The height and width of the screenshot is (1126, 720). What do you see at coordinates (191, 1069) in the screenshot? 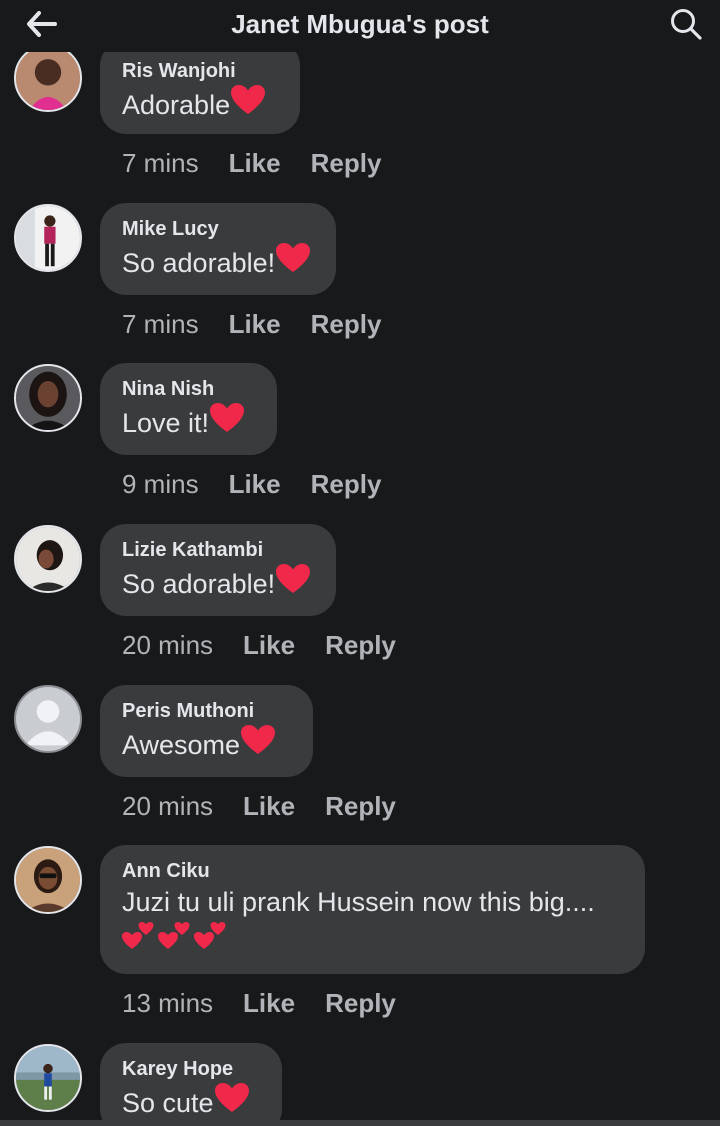
I see `comment-author: Karey Hope` at bounding box center [191, 1069].